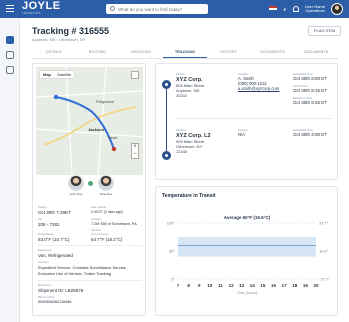 This screenshot has width=349, height=322. Describe the element at coordinates (44, 285) in the screenshot. I see `field-label: Reference` at that location.